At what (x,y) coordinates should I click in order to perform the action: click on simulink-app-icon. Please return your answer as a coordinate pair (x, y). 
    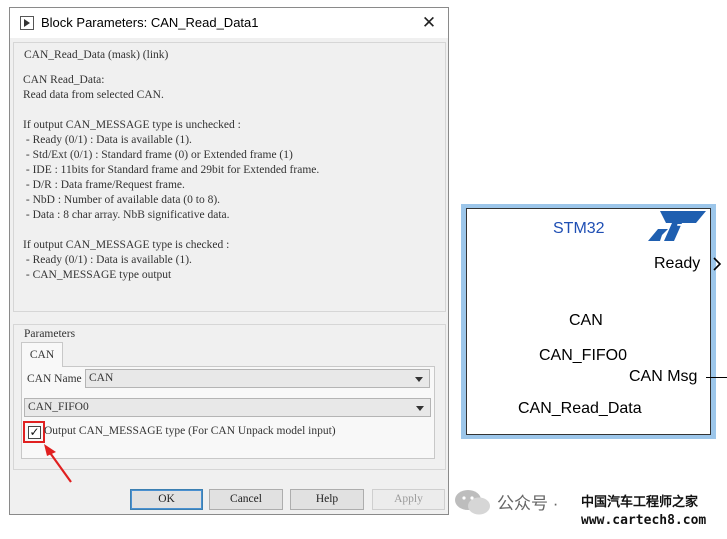
    Looking at the image, I should click on (27, 23).